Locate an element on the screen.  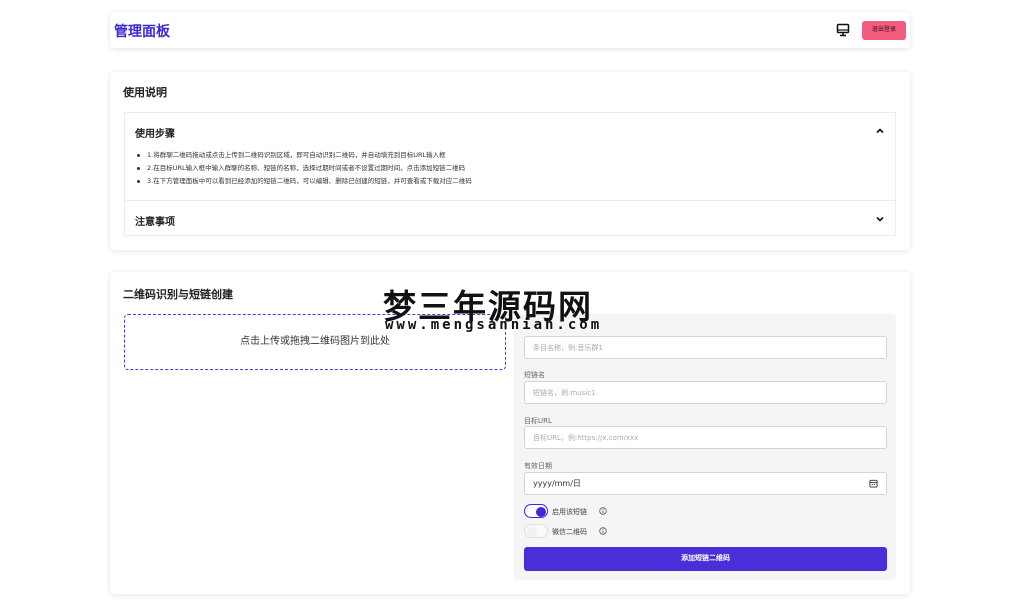
calendar-icon is located at coordinates (873, 483).